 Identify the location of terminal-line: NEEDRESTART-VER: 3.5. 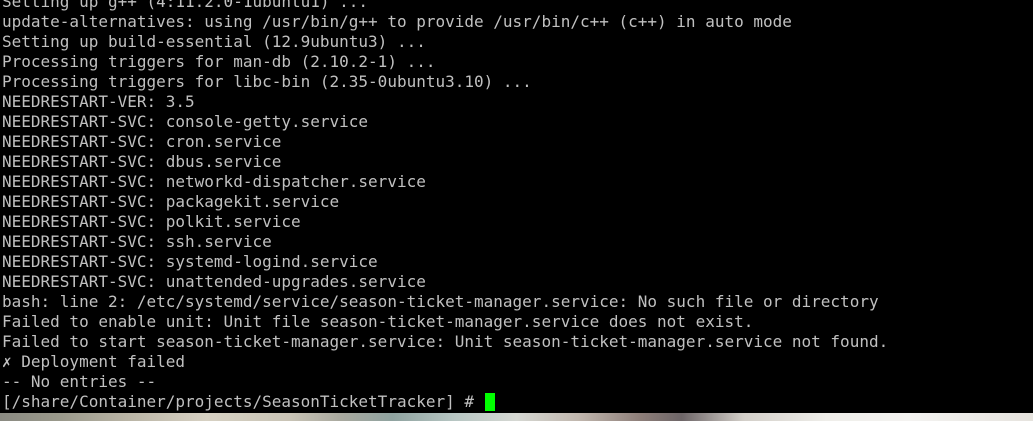
(98, 101).